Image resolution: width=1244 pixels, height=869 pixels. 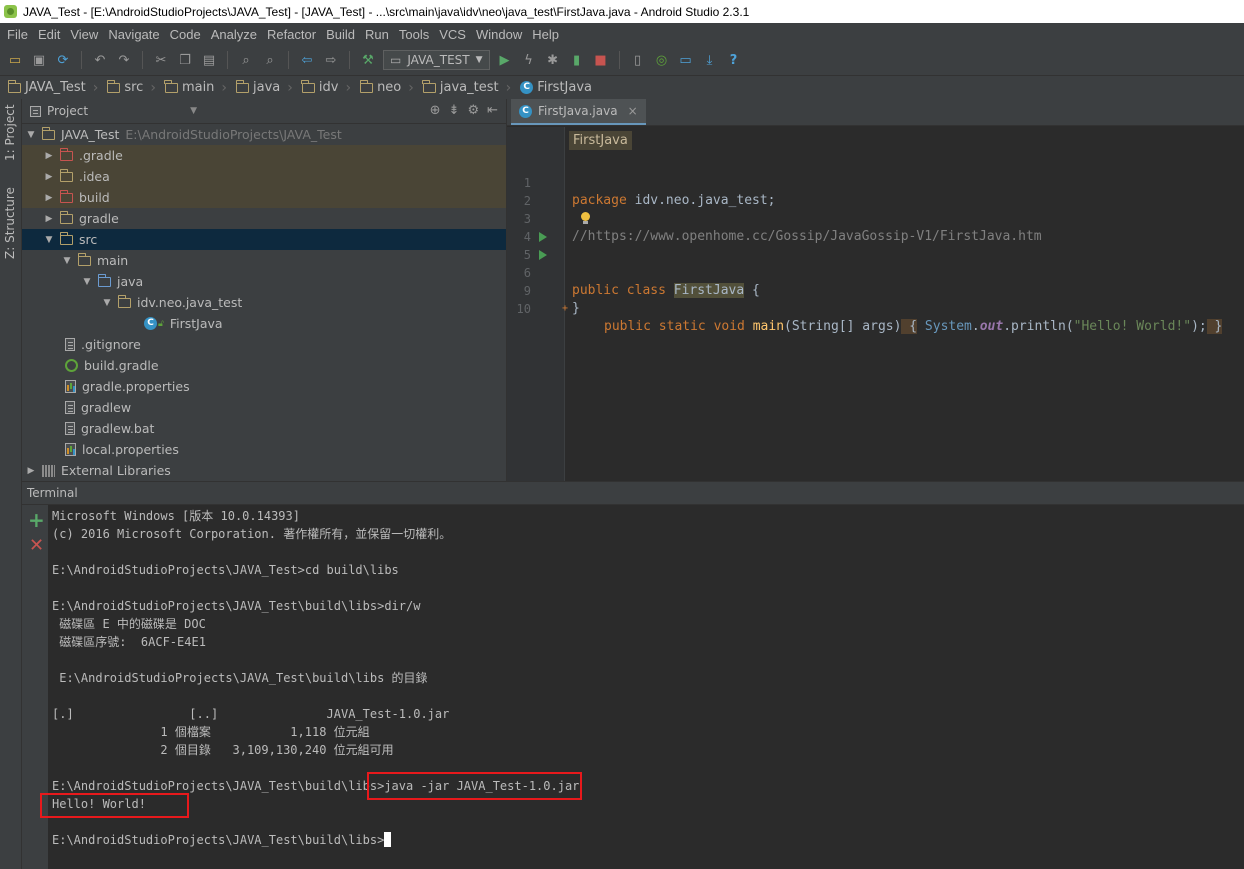 What do you see at coordinates (100, 60) in the screenshot?
I see `undo-icon: ↶` at bounding box center [100, 60].